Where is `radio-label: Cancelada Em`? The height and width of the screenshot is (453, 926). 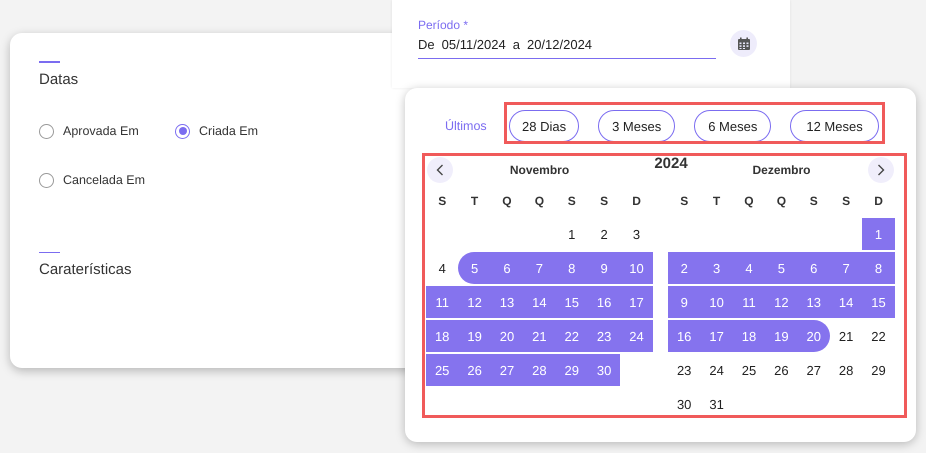 radio-label: Cancelada Em is located at coordinates (104, 180).